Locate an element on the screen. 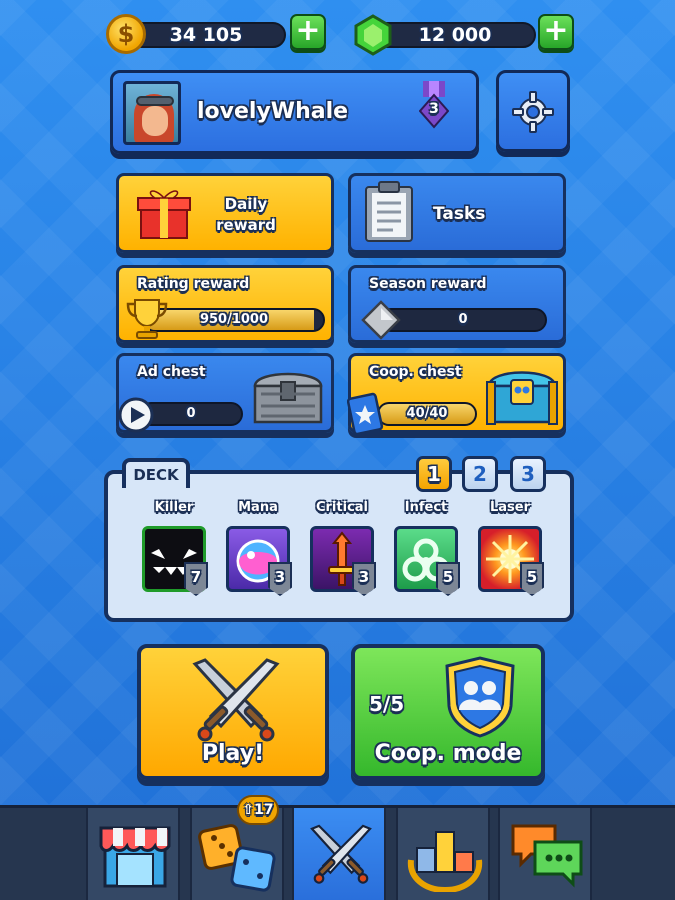 The image size is (675, 900). coop-chest-progress-text: 40/40 is located at coordinates (427, 413).